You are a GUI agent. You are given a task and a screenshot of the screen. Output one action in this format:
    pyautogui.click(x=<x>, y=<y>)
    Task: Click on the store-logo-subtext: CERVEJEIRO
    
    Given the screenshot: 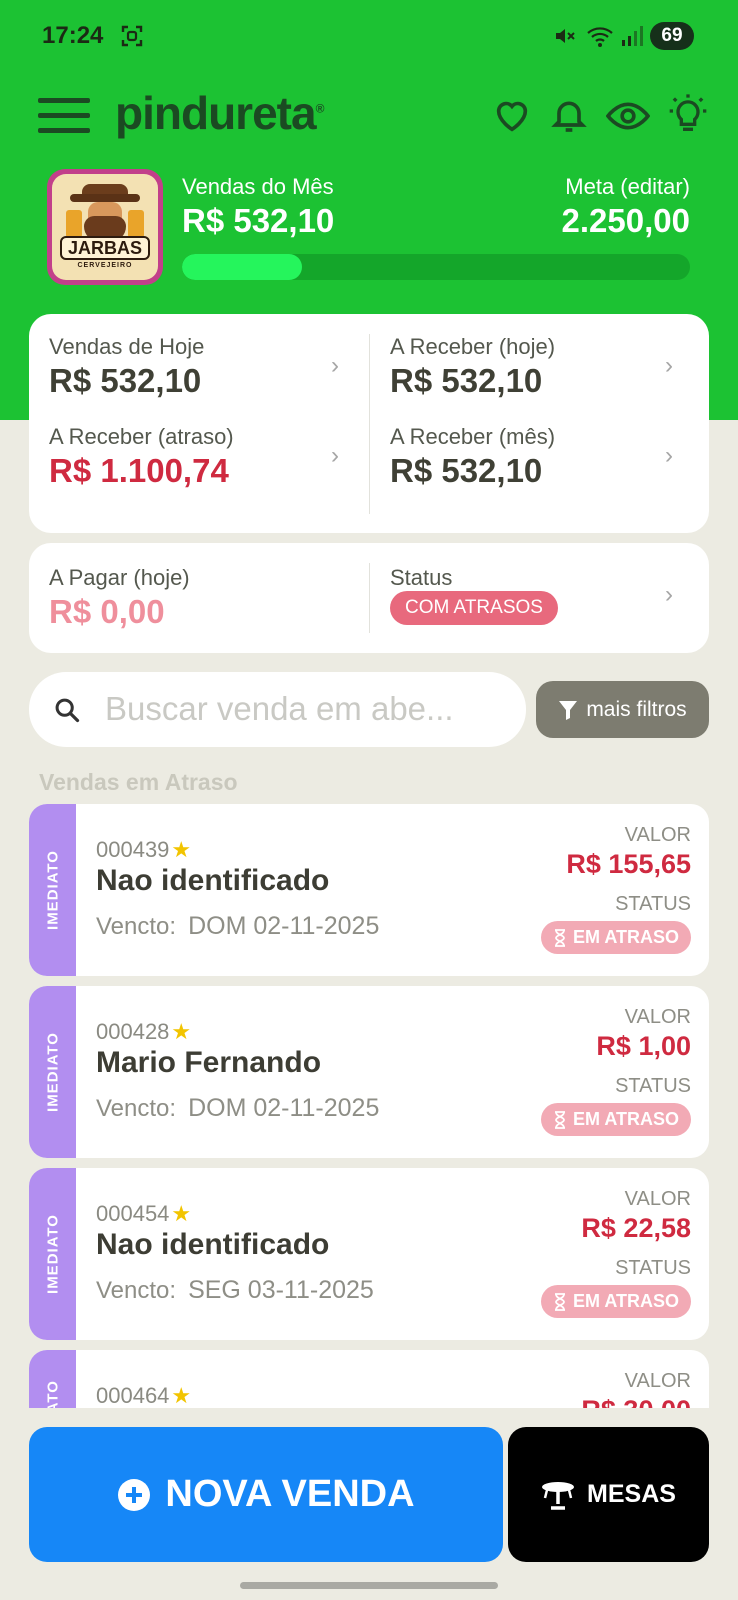 What is the action you would take?
    pyautogui.click(x=105, y=265)
    